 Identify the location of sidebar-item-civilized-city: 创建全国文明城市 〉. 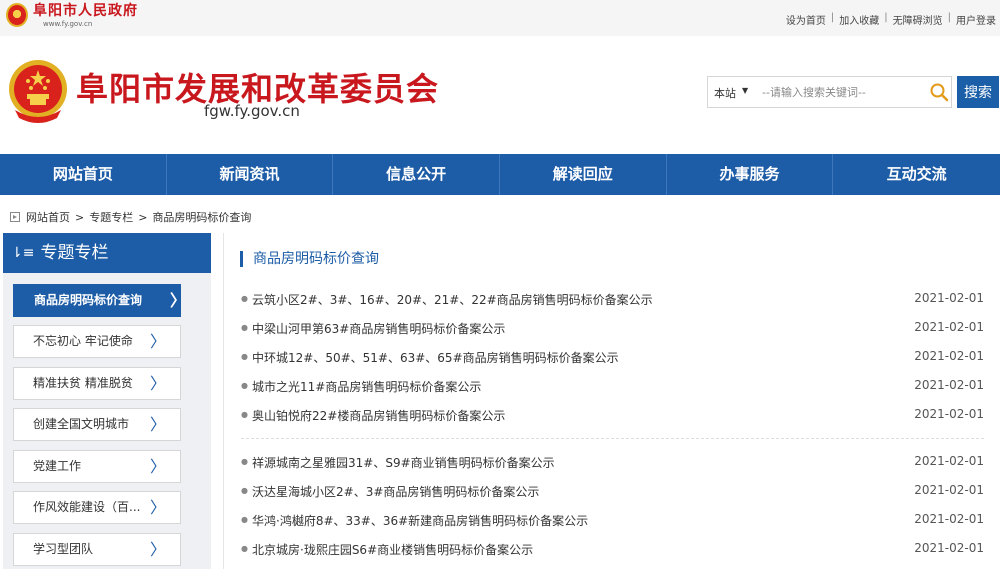
(97, 424).